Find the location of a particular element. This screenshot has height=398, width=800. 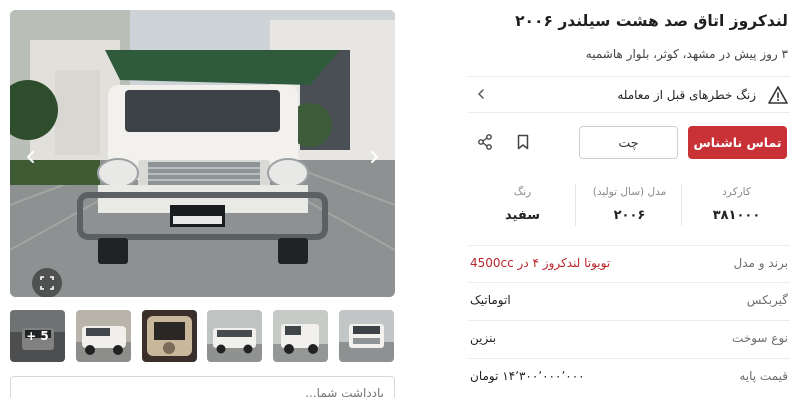

spec-key: قیمت پایه is located at coordinates (763, 376).